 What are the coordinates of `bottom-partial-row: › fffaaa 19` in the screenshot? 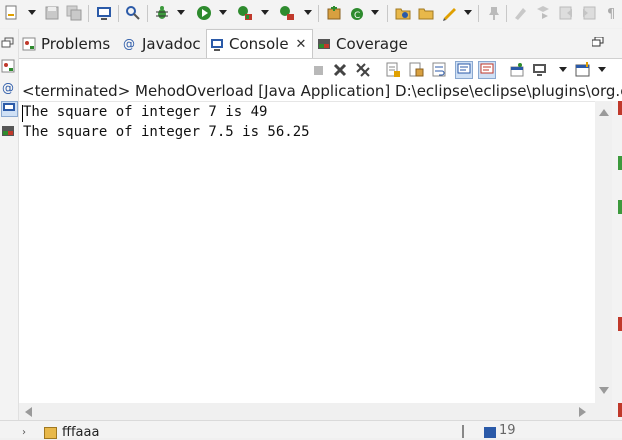 It's located at (311, 430).